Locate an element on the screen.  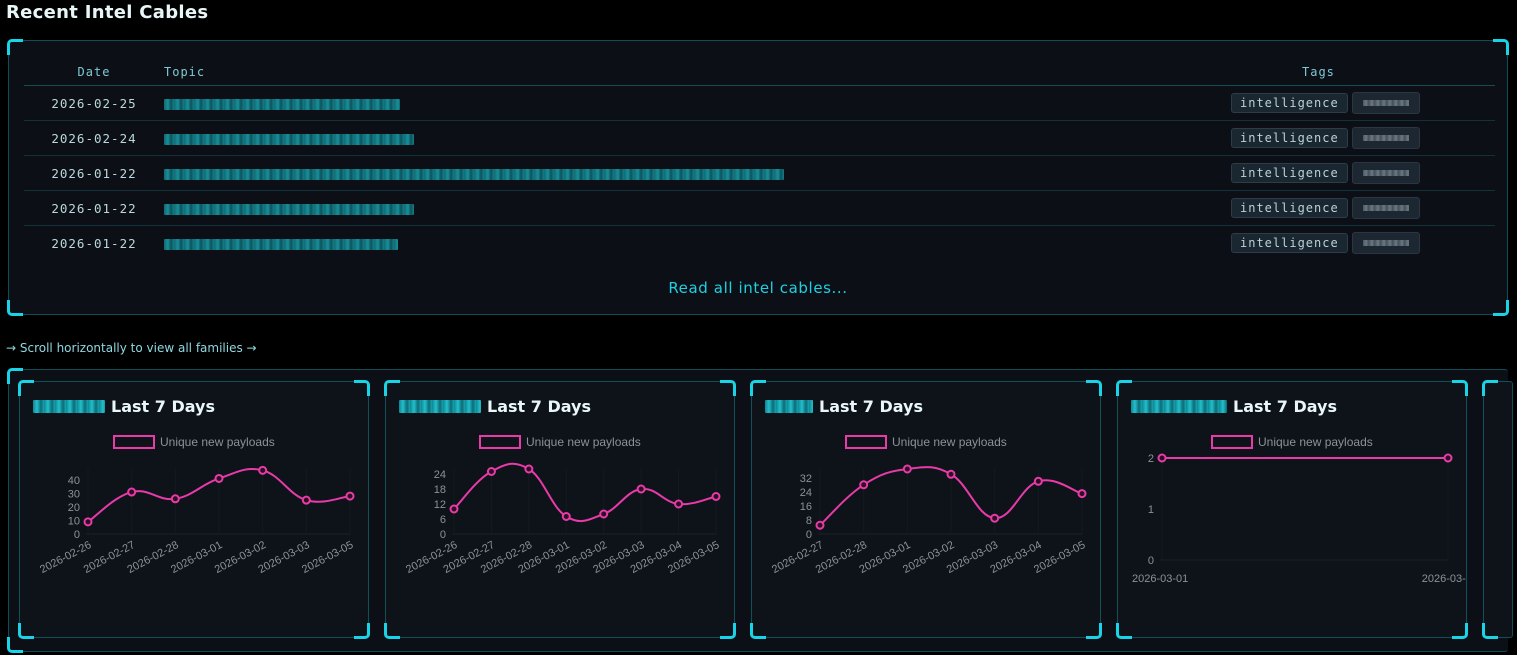
y-tick-label: 18 is located at coordinates (440, 490).